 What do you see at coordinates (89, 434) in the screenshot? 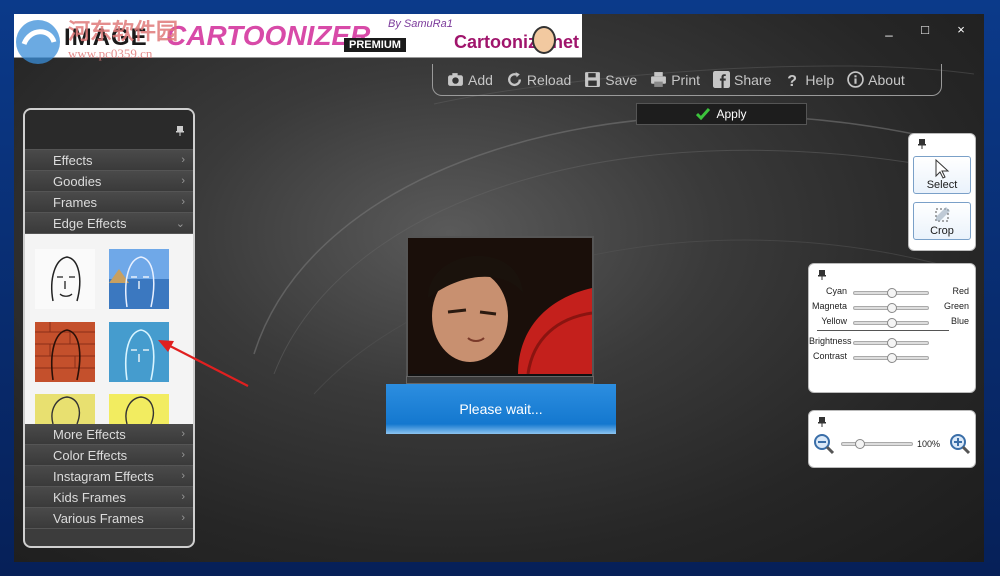
I see `menu-item-label: More Effects` at bounding box center [89, 434].